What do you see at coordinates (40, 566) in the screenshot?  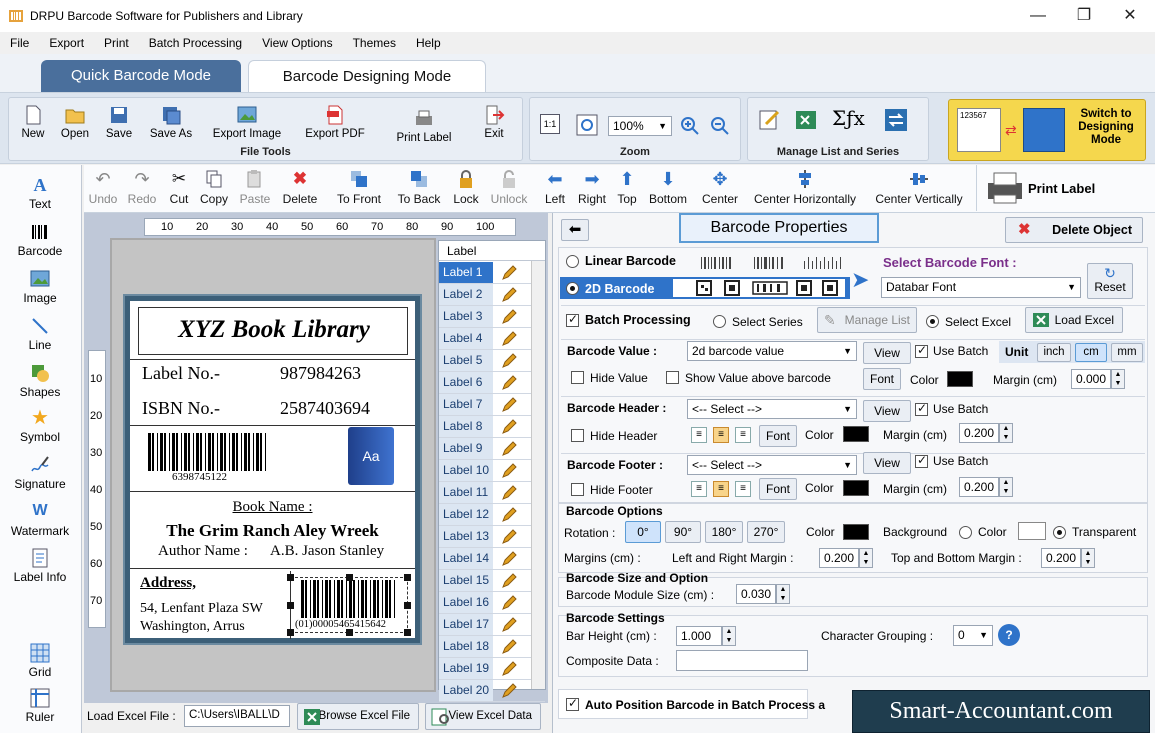 I see `tool-label-info: Label Info` at bounding box center [40, 566].